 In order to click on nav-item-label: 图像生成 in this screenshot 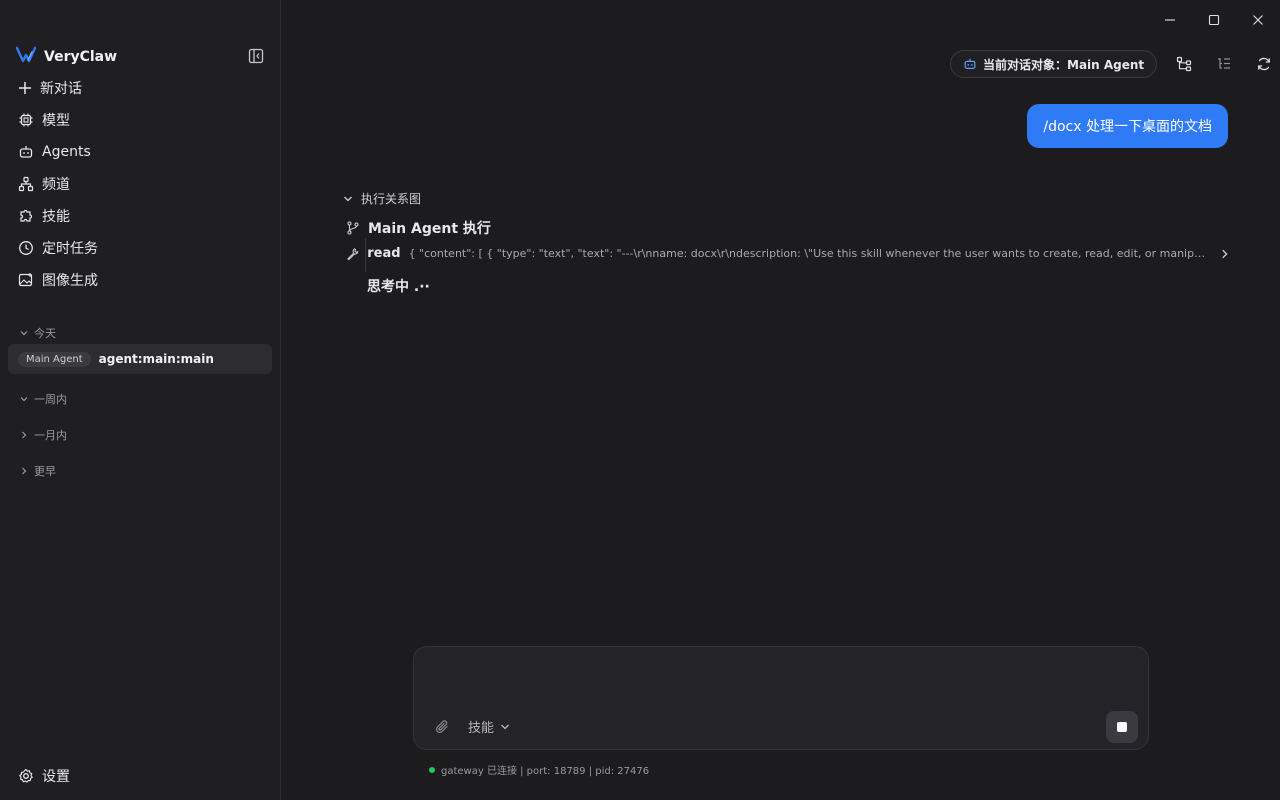, I will do `click(70, 281)`.